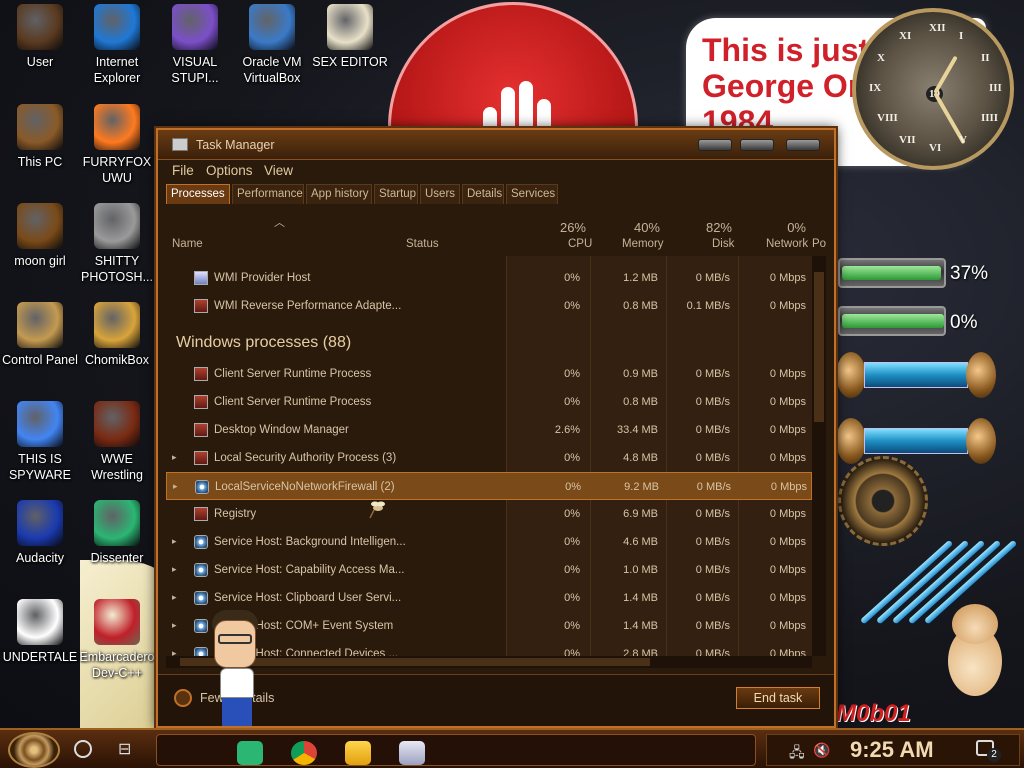 The height and width of the screenshot is (768, 1024). I want to click on chevron-up-icon, so click(183, 698).